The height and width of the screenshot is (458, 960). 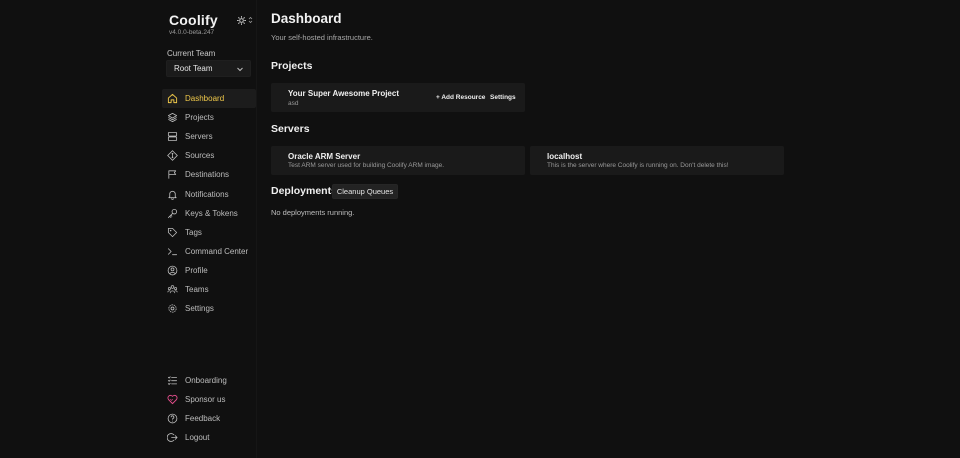 I want to click on project-settings-link: Settings, so click(x=503, y=97).